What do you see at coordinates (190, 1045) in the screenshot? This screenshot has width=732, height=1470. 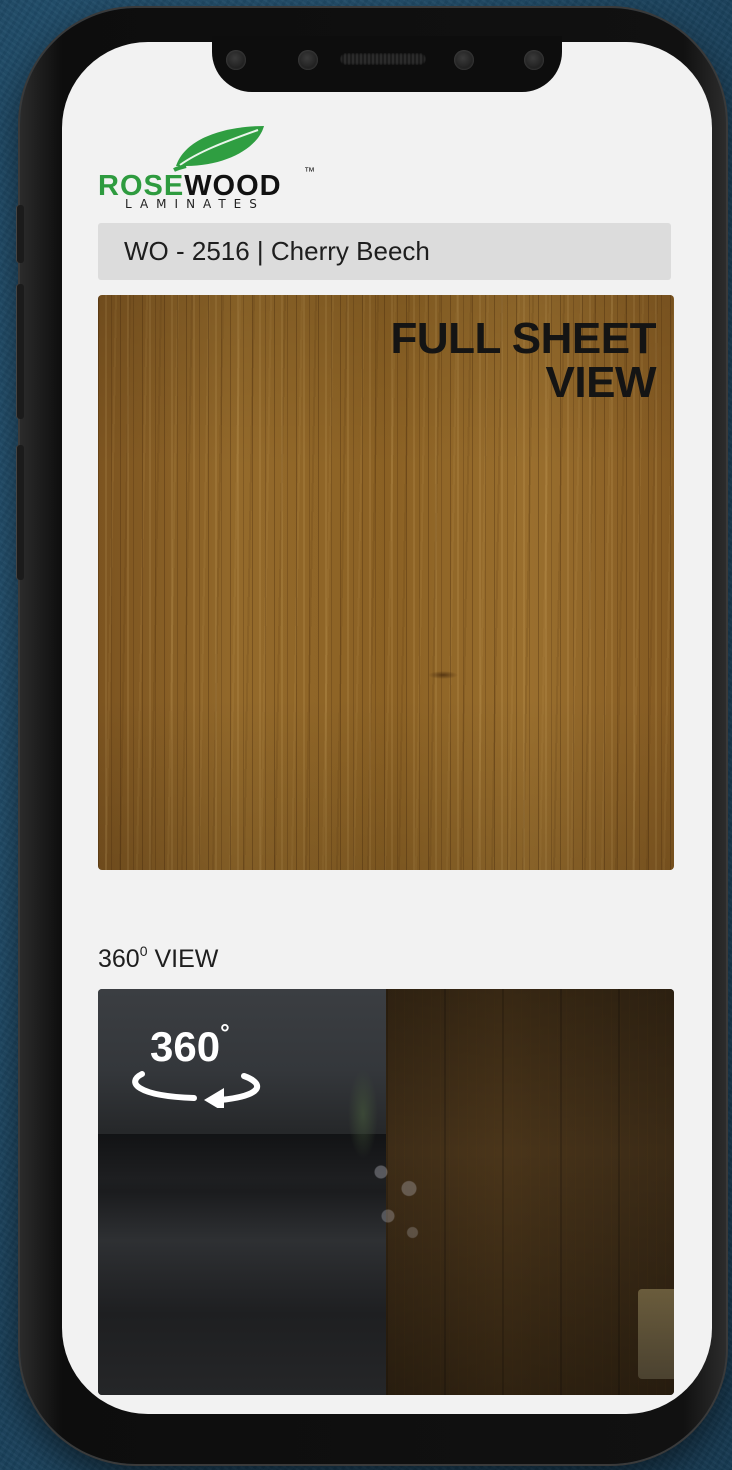 I see `rotate-360-text: 360°` at bounding box center [190, 1045].